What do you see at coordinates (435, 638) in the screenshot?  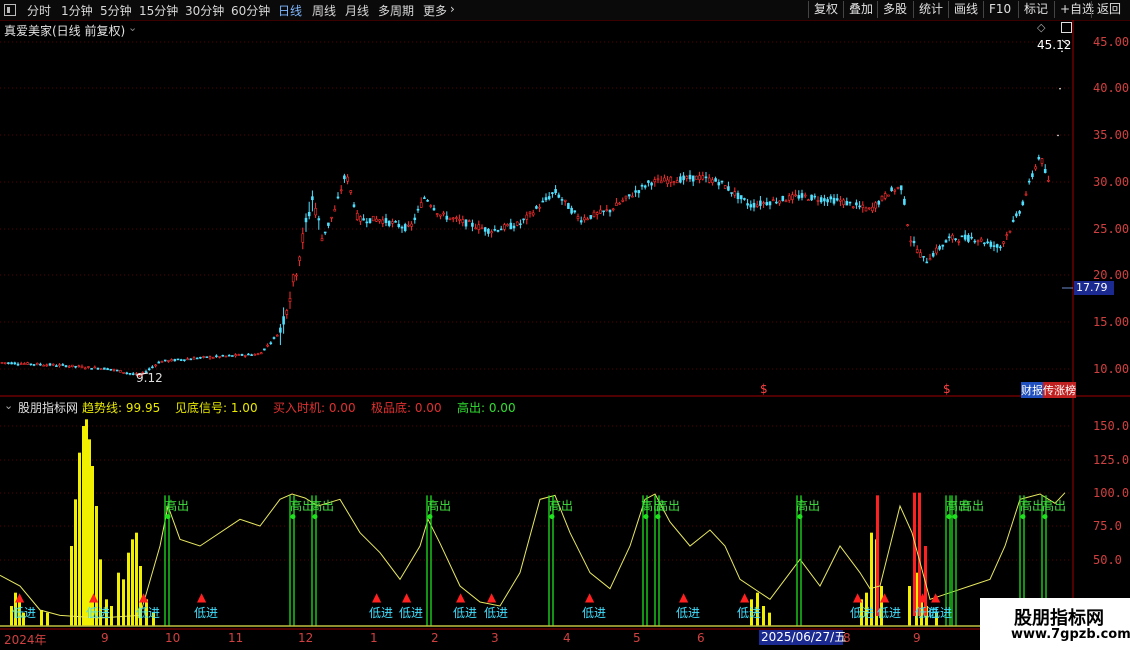 I see `date-label: 2` at bounding box center [435, 638].